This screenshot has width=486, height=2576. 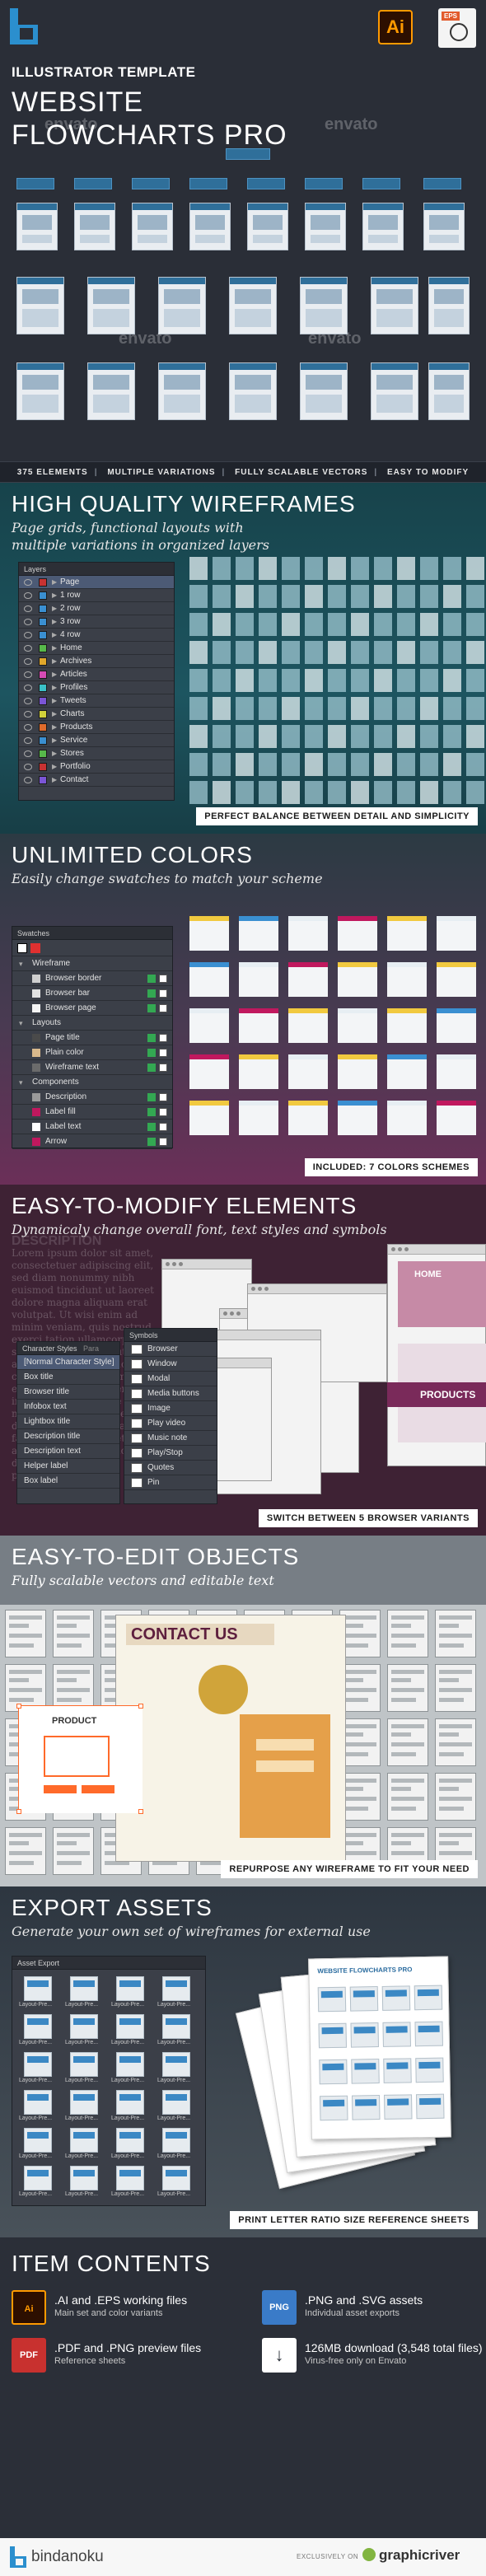 I want to click on layer-row: ▶ Profiles, so click(x=96, y=687).